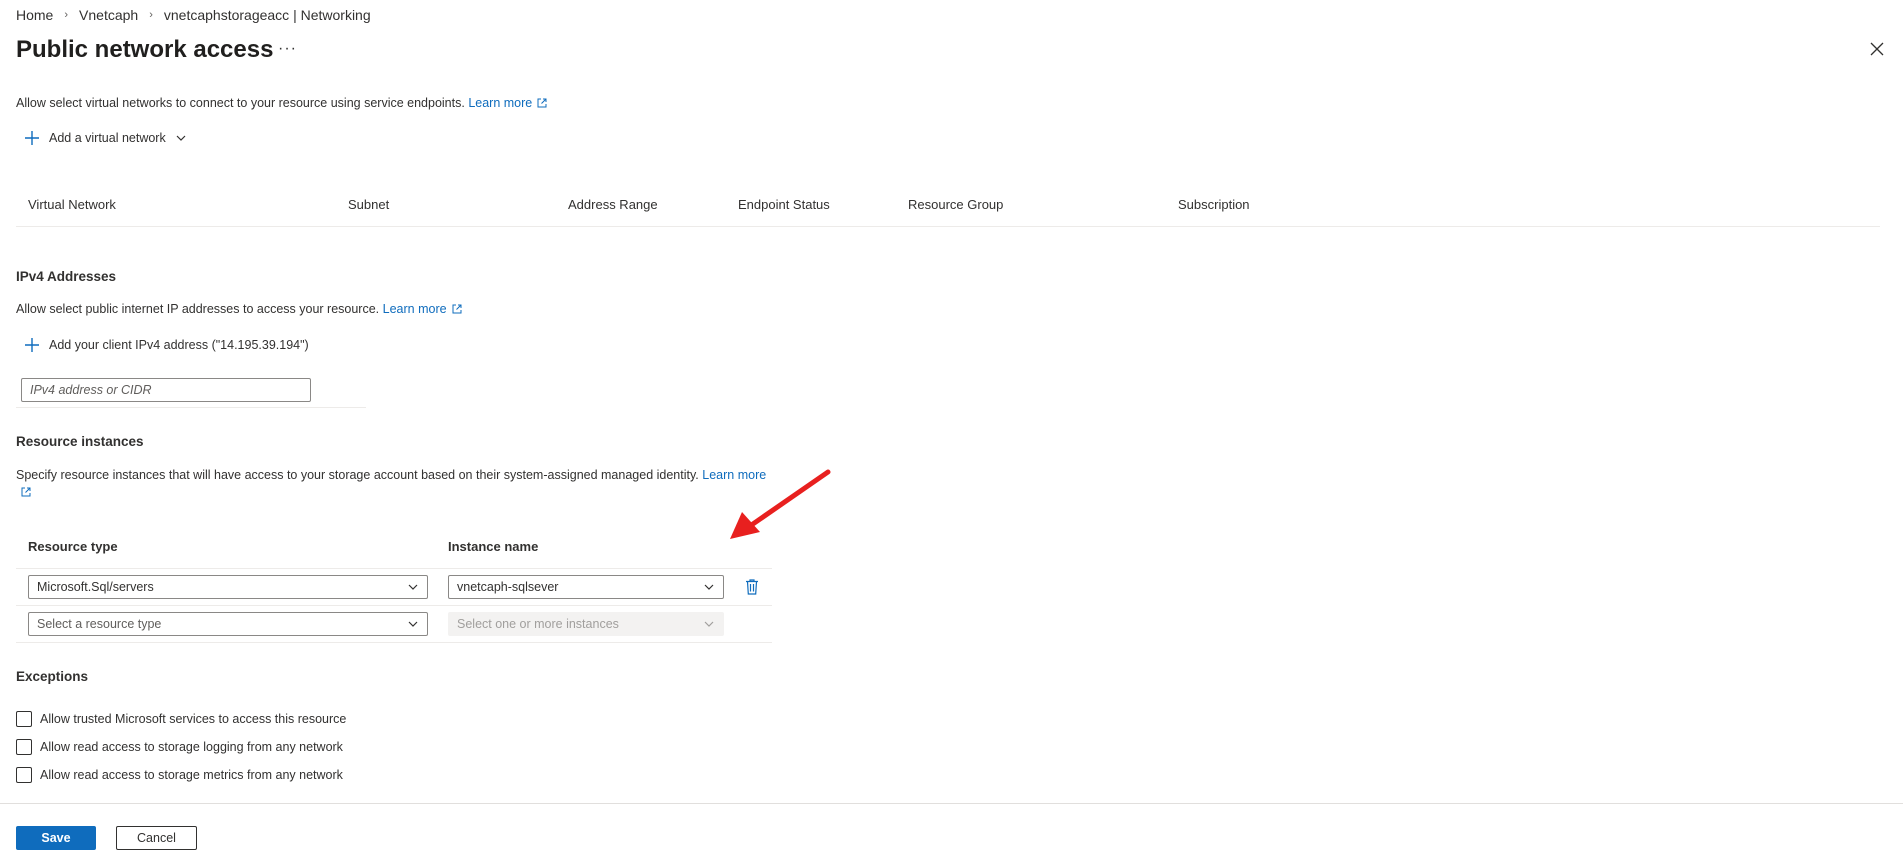 This screenshot has width=1903, height=863. What do you see at coordinates (166, 390) in the screenshot?
I see `ipv4-address-input` at bounding box center [166, 390].